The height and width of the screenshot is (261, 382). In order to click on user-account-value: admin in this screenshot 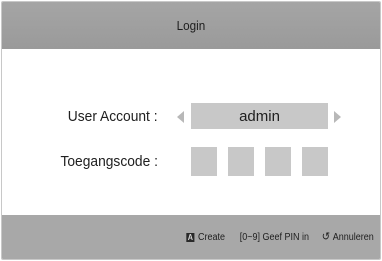, I will do `click(259, 116)`.